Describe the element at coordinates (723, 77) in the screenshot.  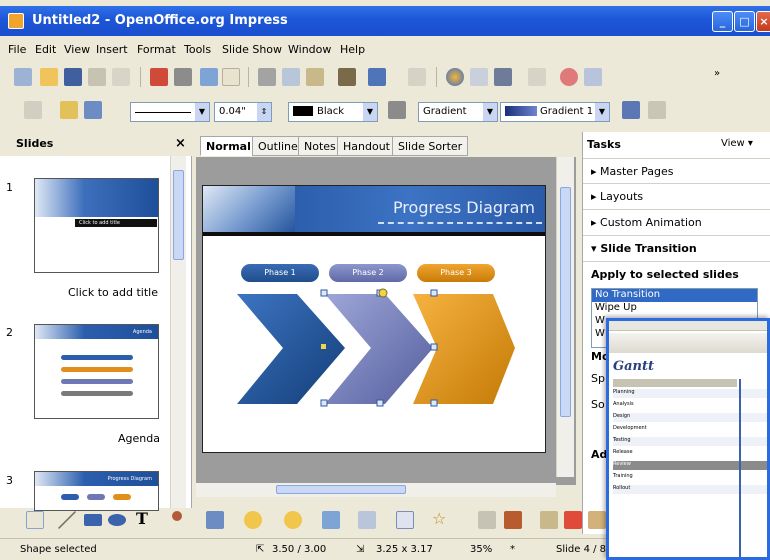
I see `toolbar-overflow-icon: »` at that location.